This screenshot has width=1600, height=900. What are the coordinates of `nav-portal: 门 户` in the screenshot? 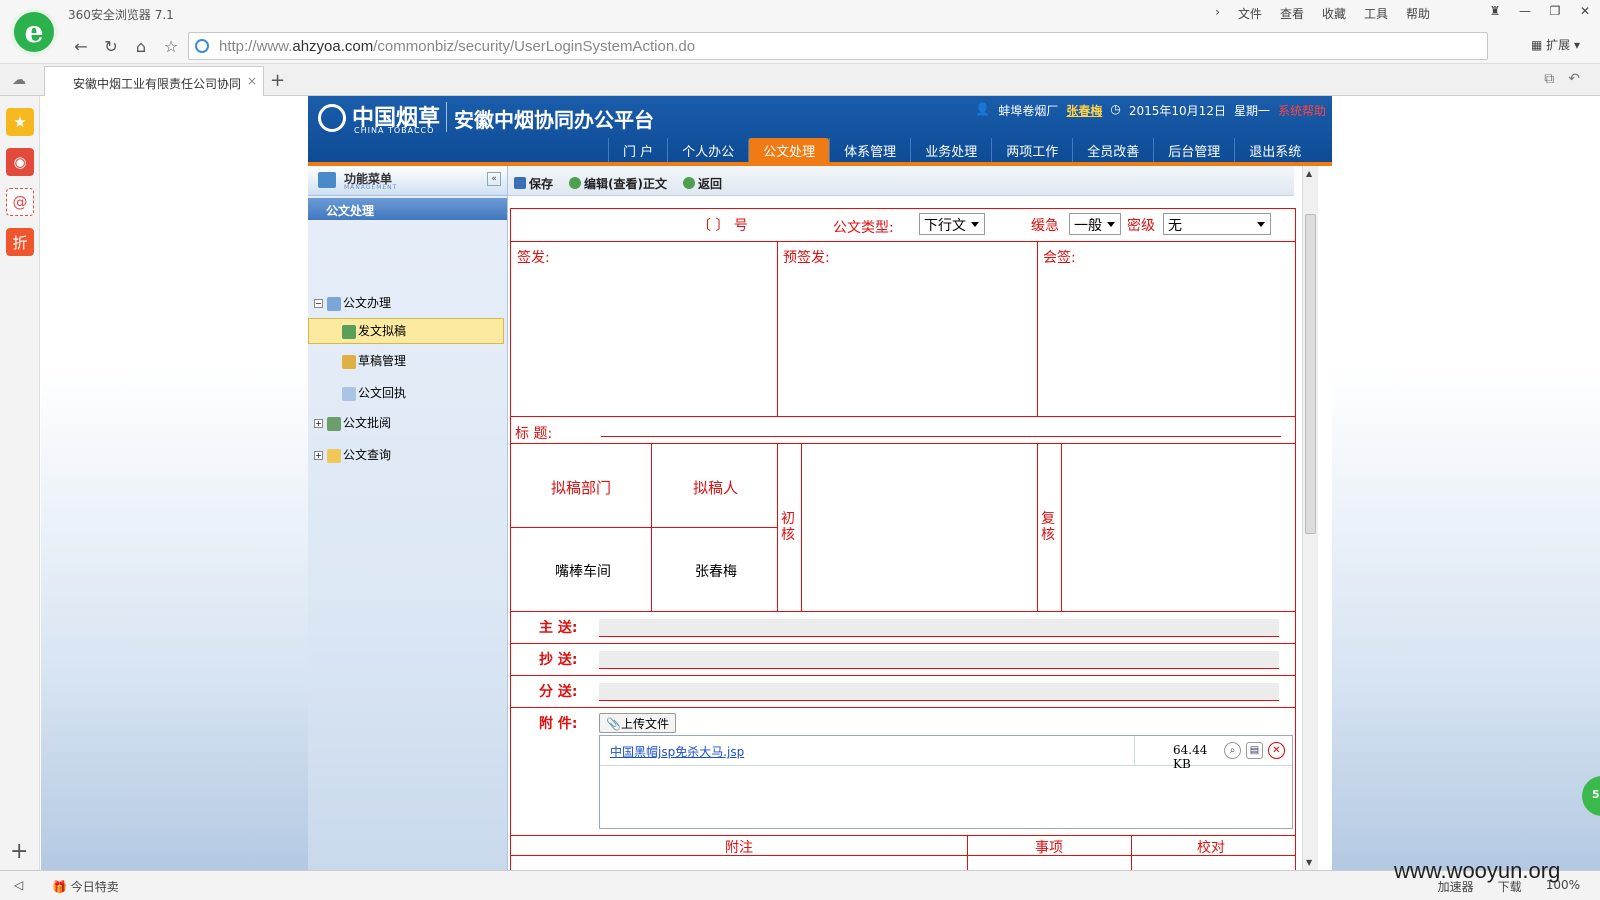 It's located at (637, 150).